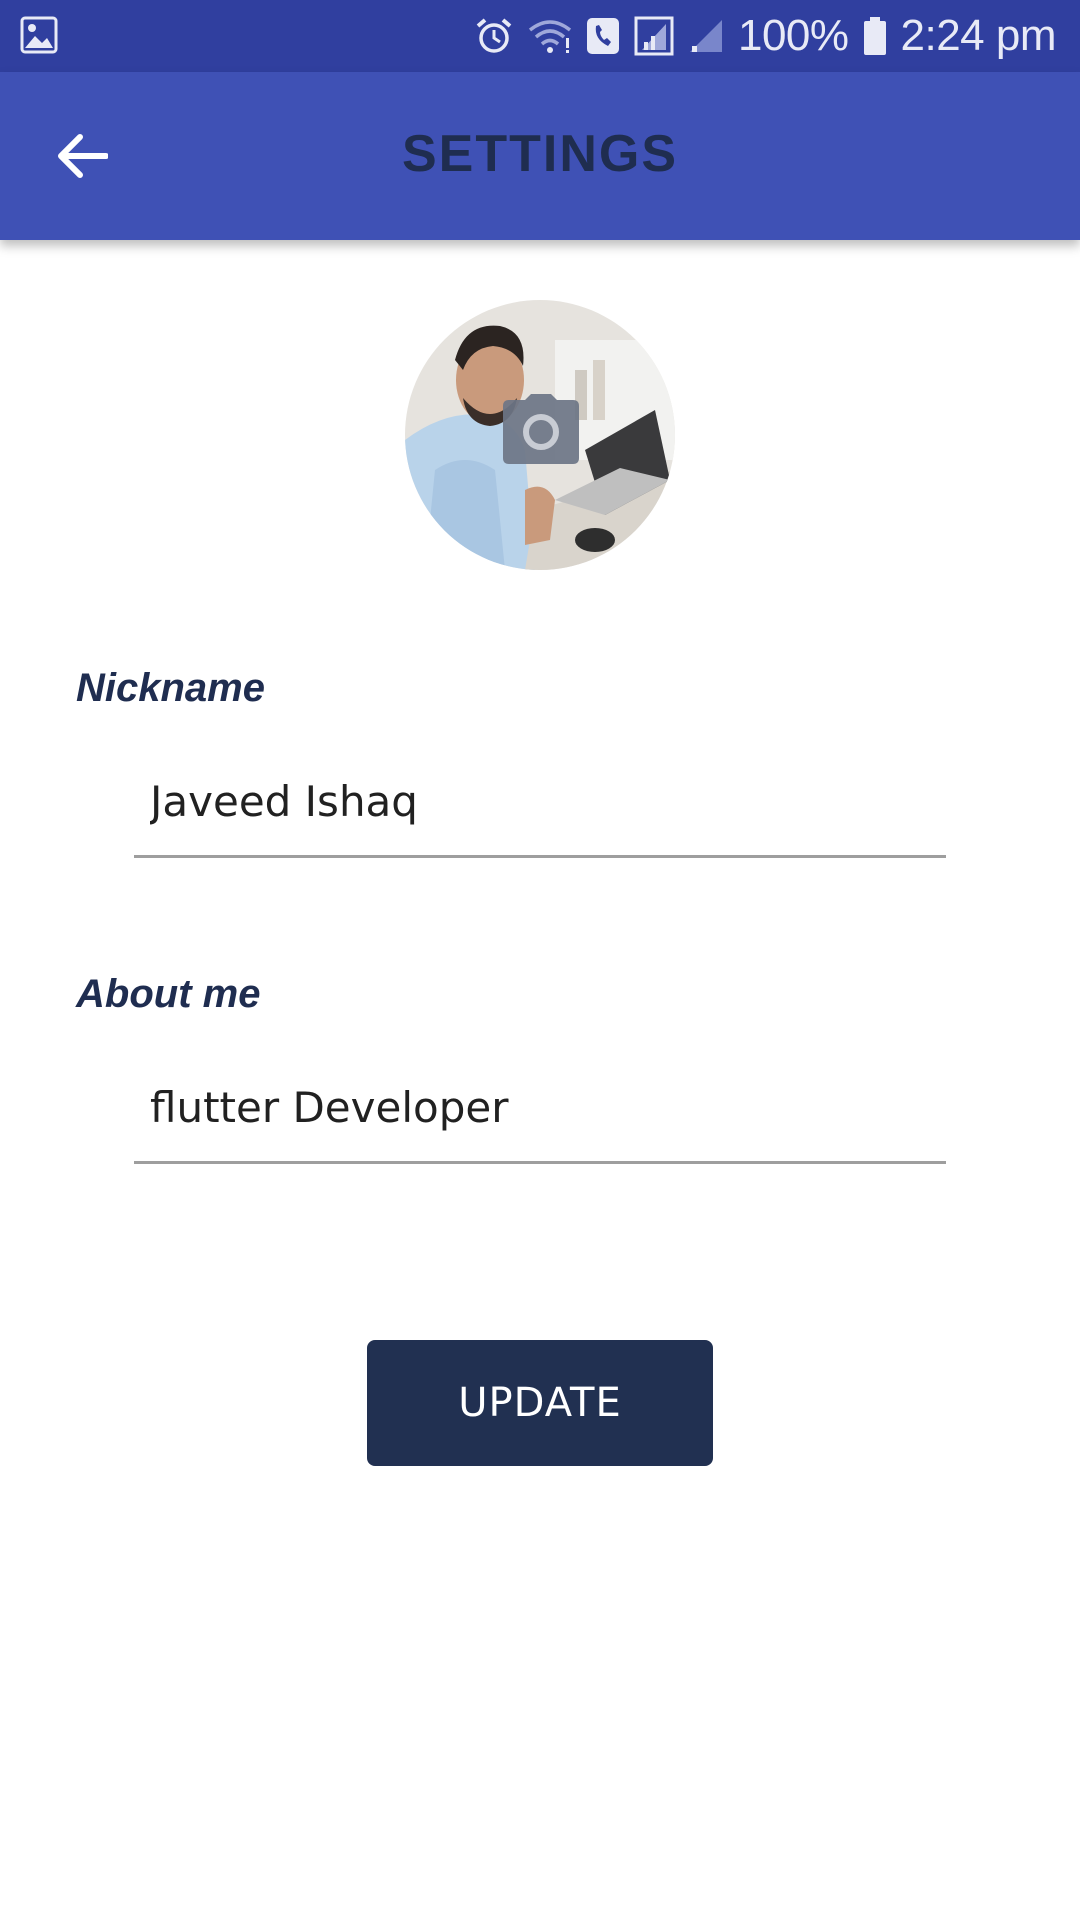  What do you see at coordinates (541, 429) in the screenshot?
I see `camera-icon` at bounding box center [541, 429].